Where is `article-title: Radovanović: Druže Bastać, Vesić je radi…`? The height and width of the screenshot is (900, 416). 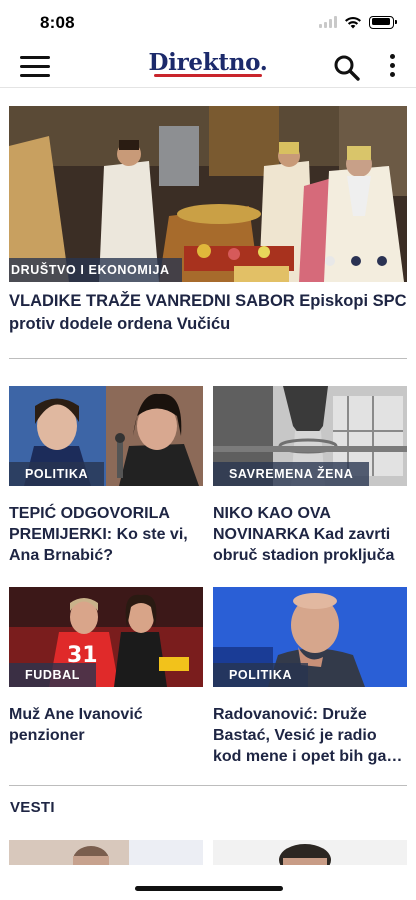 article-title: Radovanović: Druže Bastać, Vesić je radi… is located at coordinates (310, 735).